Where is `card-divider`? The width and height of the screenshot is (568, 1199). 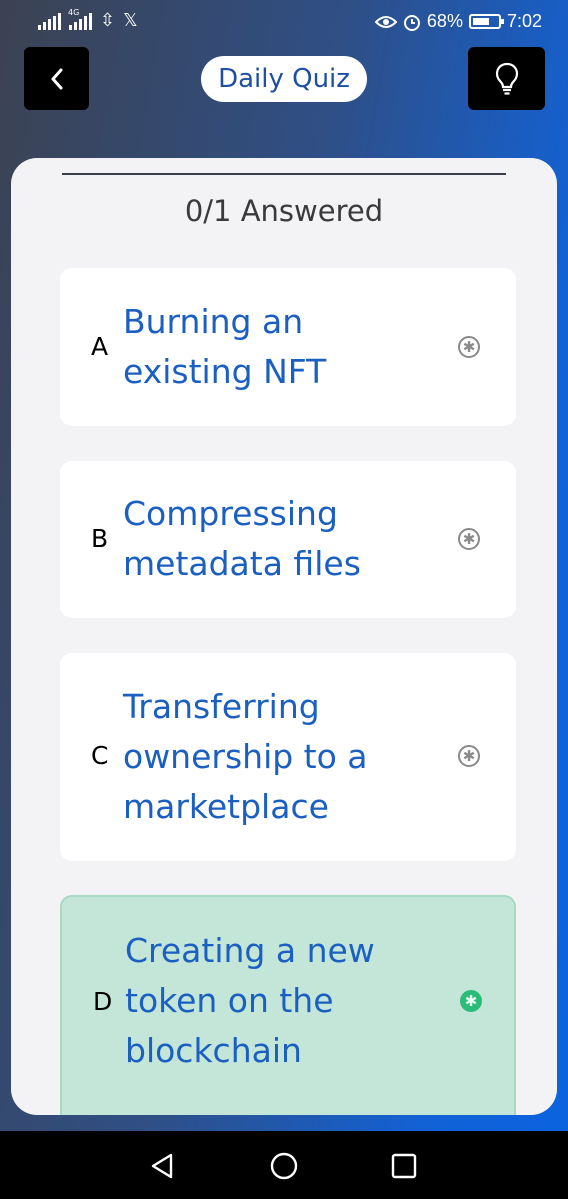
card-divider is located at coordinates (284, 174).